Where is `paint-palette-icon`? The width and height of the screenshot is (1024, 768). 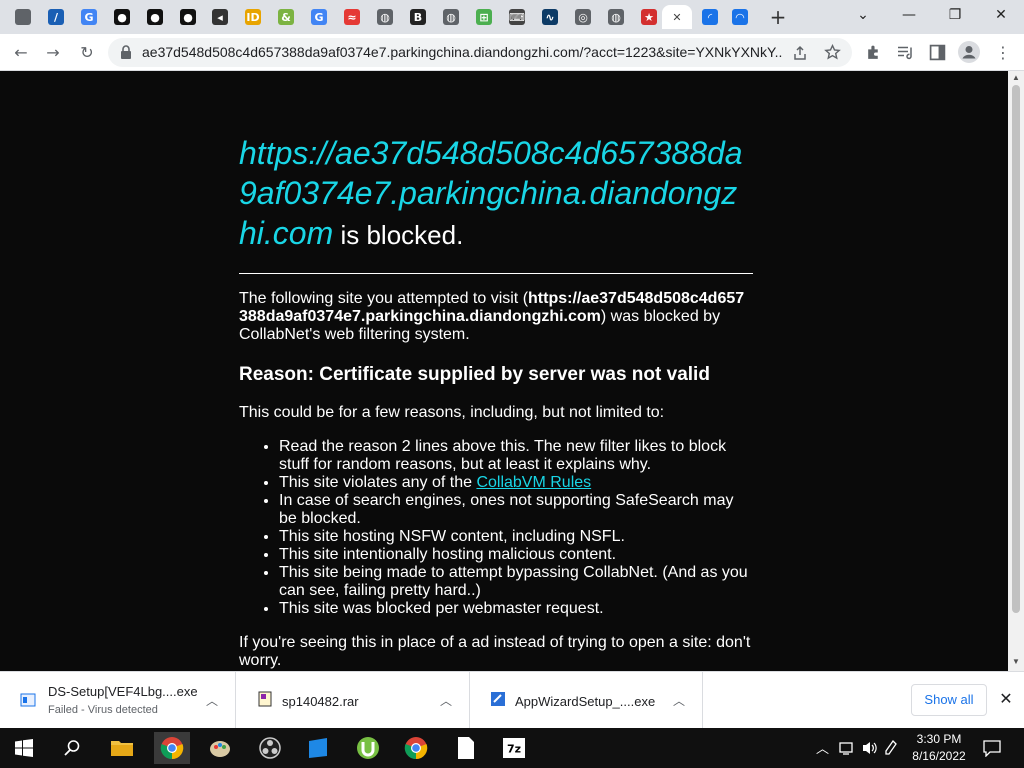 paint-palette-icon is located at coordinates (220, 749).